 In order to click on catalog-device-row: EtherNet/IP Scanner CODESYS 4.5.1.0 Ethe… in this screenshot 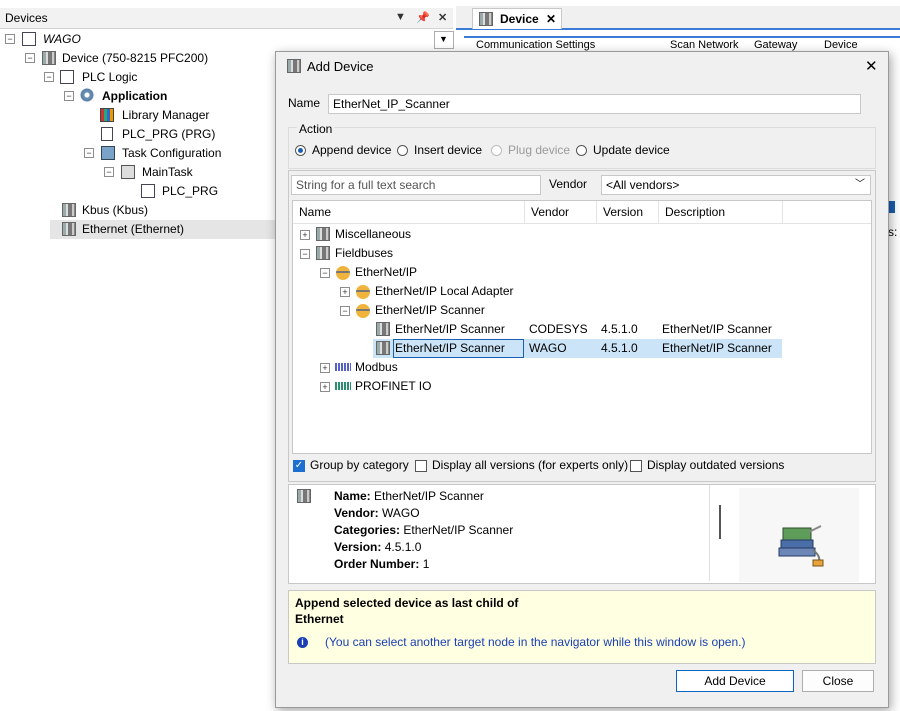, I will do `click(582, 329)`.